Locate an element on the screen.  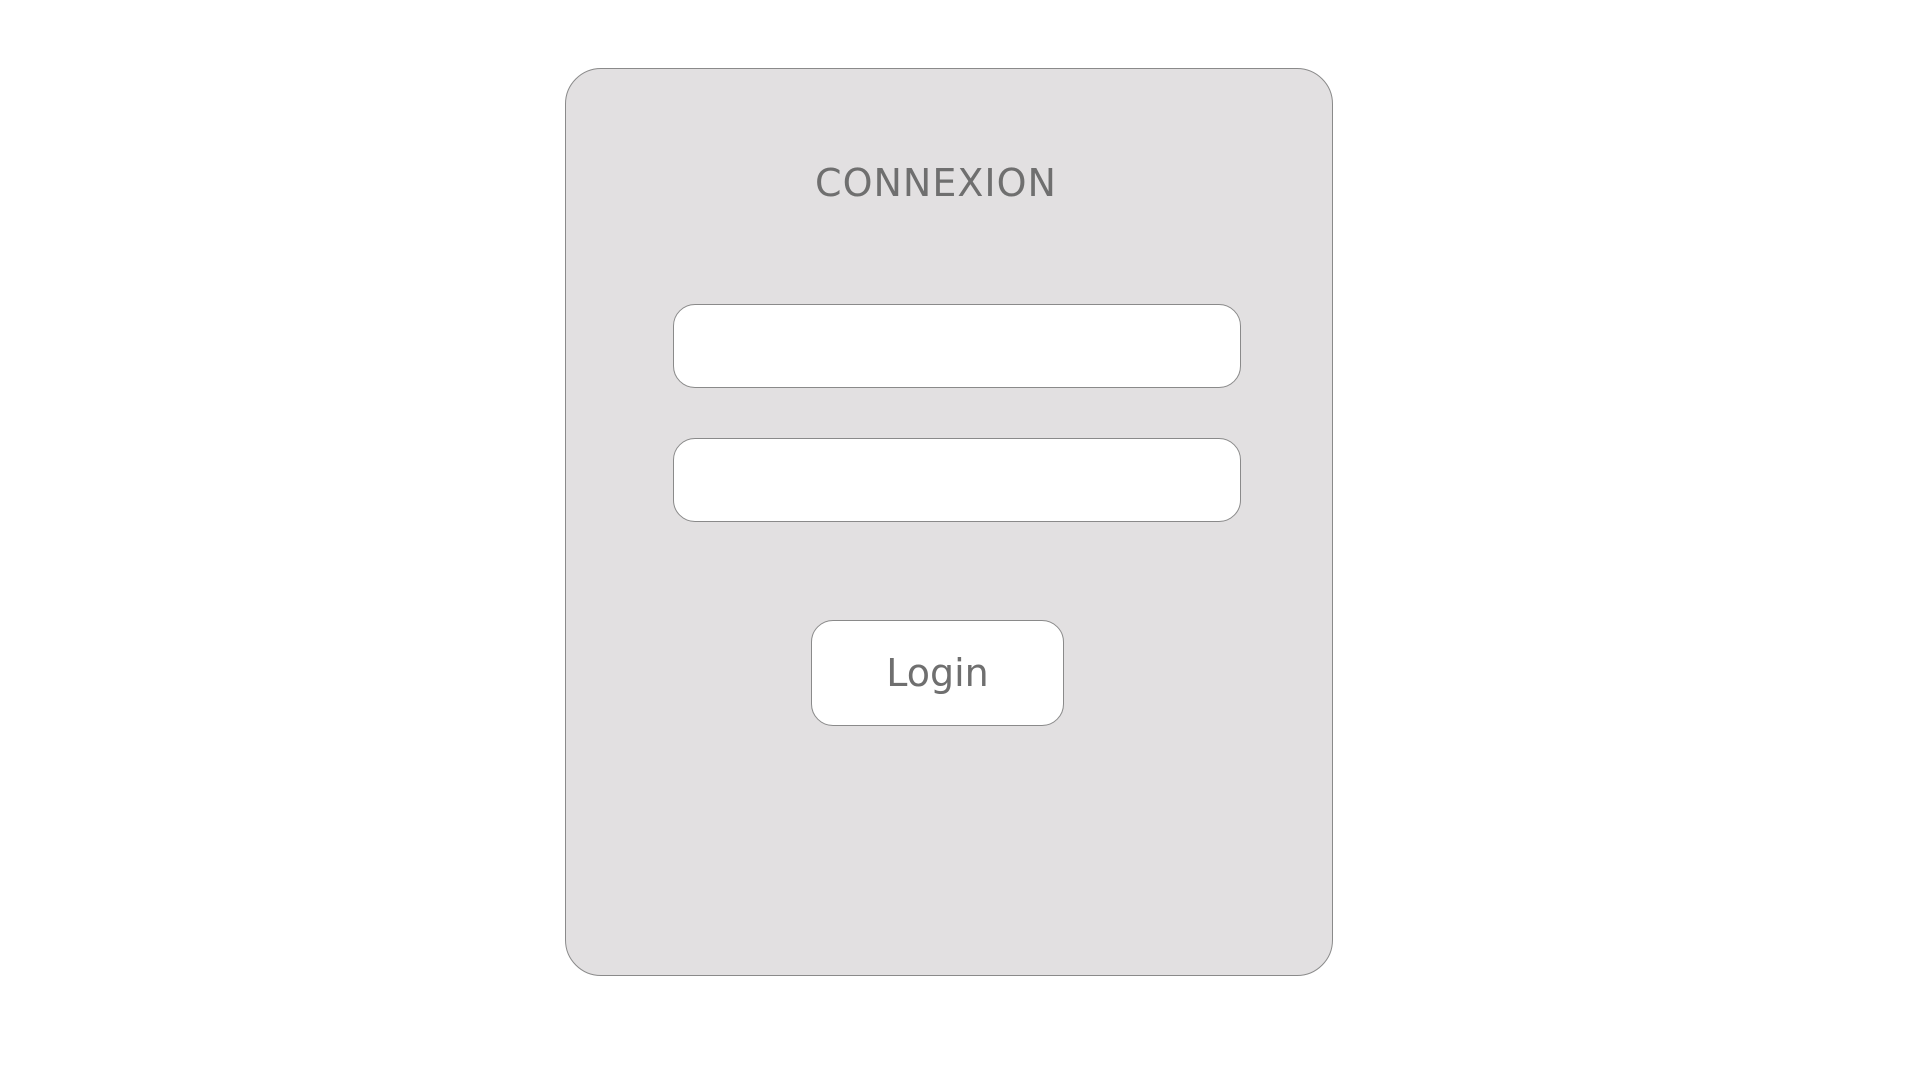
password-input is located at coordinates (957, 480).